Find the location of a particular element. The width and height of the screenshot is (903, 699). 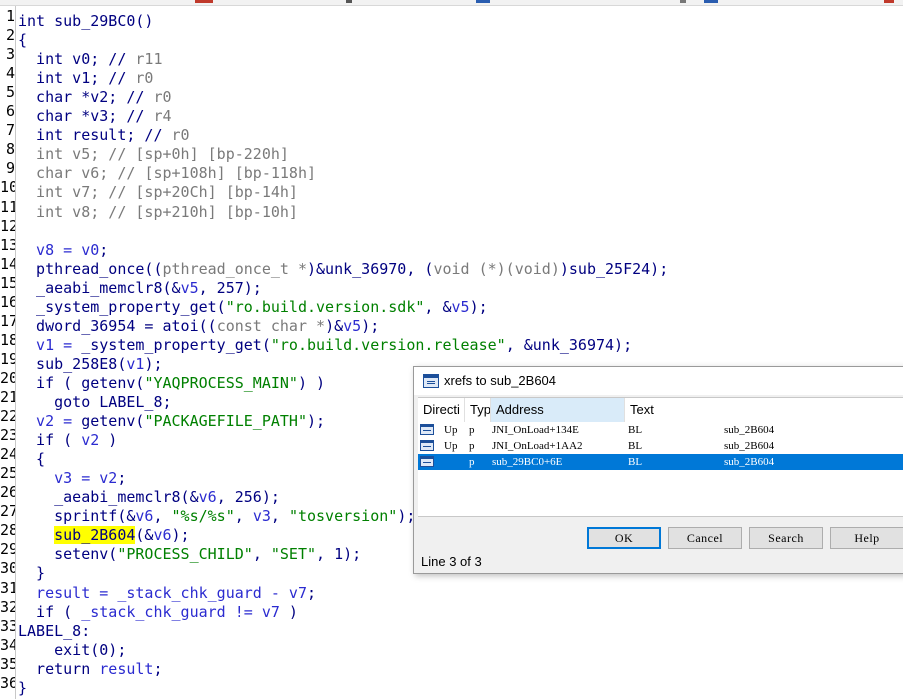

code-token: ); is located at coordinates (478, 306).